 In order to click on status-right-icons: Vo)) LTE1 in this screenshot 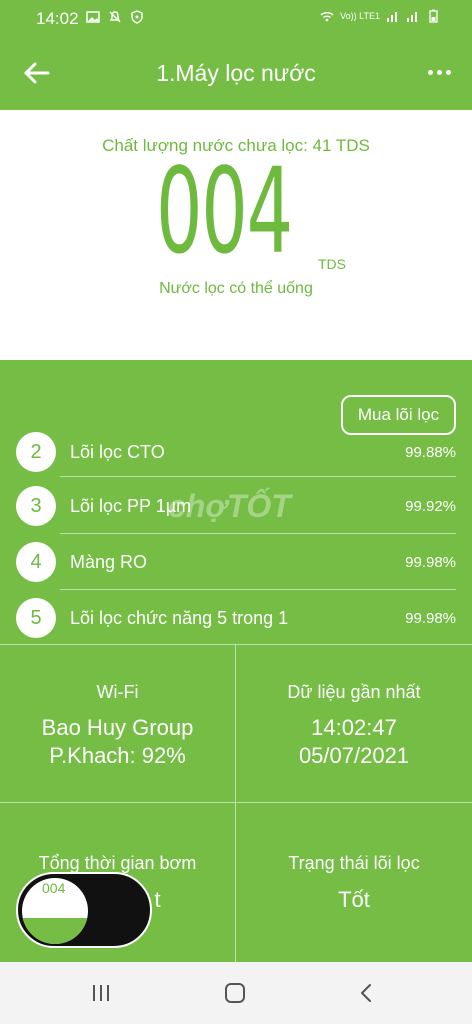, I will do `click(380, 16)`.